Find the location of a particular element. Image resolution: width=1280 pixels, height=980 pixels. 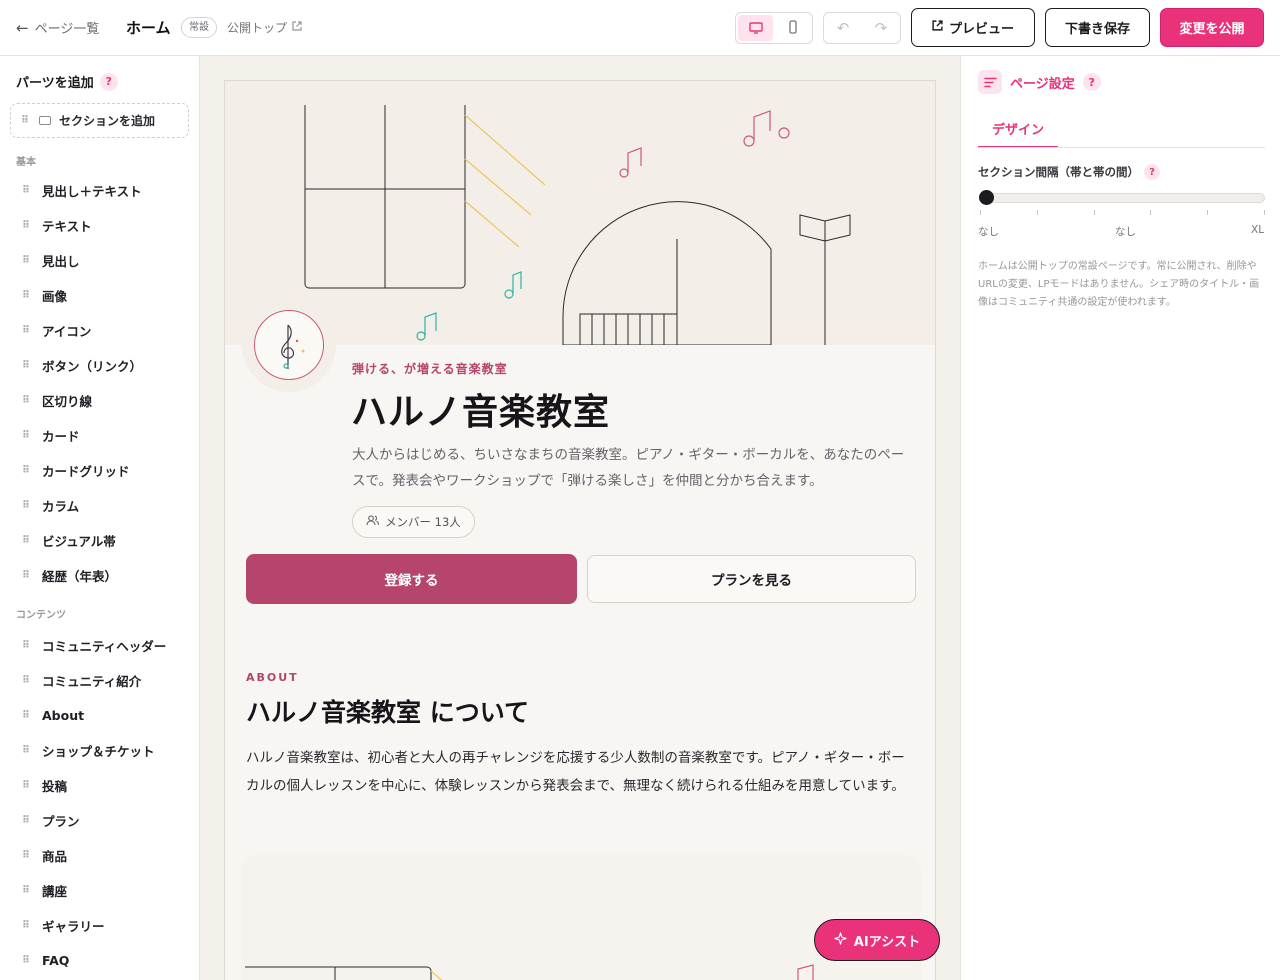

tab-design: デザイン is located at coordinates (1018, 132).